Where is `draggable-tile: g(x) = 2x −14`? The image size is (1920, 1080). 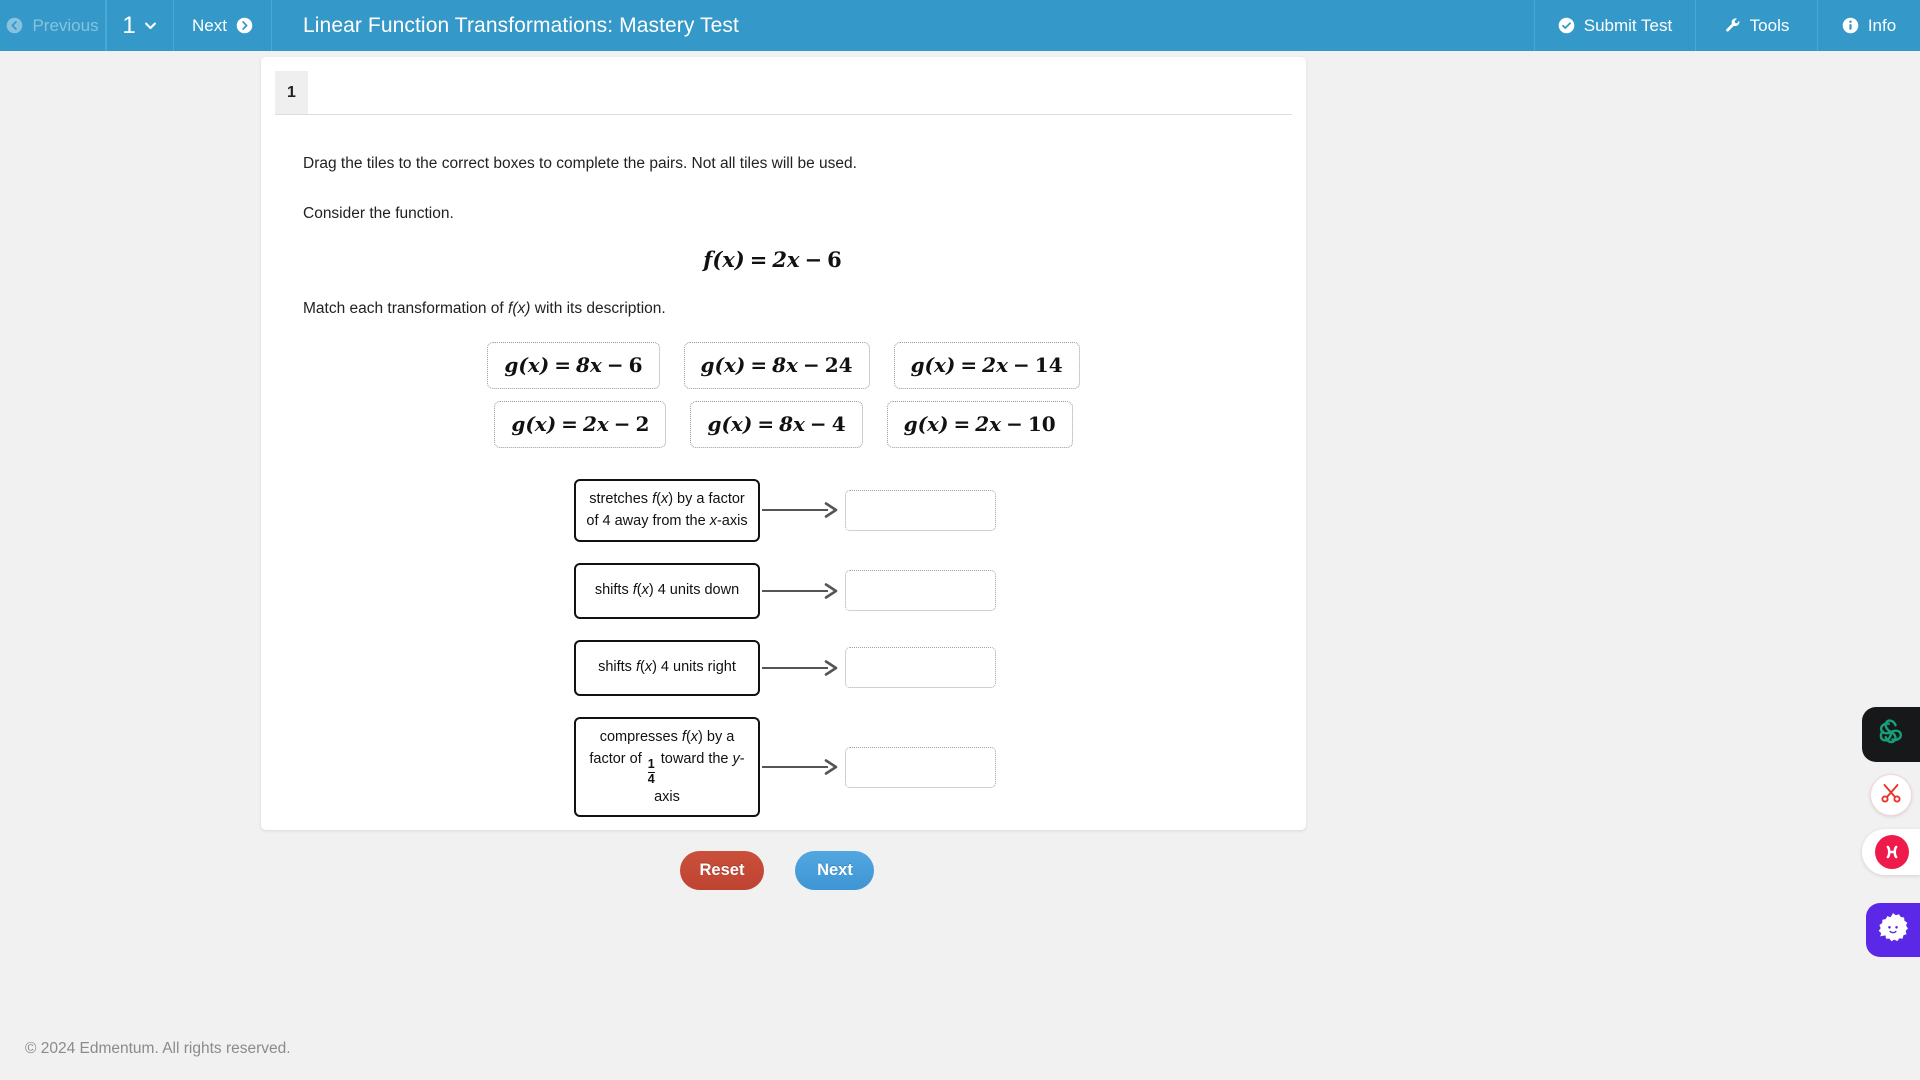
draggable-tile: g(x) = 2x −14 is located at coordinates (986, 365).